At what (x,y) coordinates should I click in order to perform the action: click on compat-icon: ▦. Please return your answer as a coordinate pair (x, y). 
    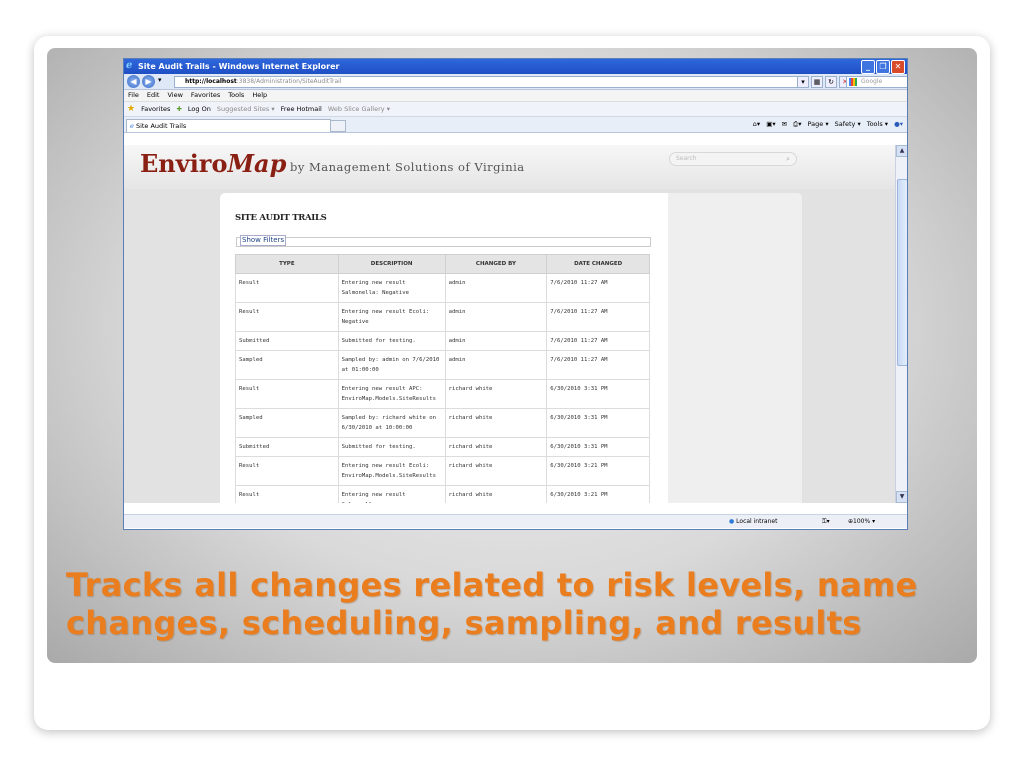
    Looking at the image, I should click on (817, 82).